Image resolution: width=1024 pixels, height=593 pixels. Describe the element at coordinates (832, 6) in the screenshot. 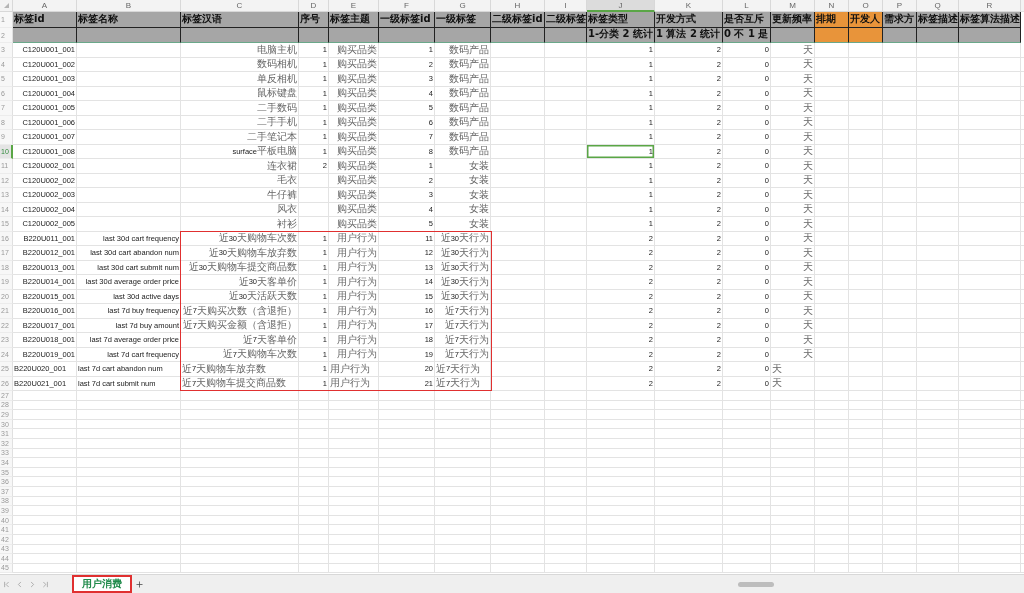

I see `column-header: N` at that location.